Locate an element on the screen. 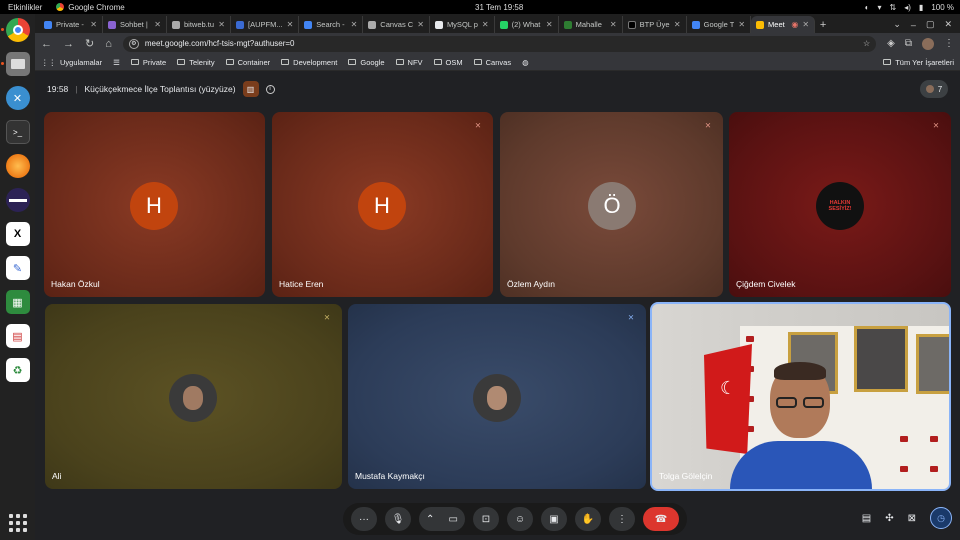 This screenshot has height=540, width=960. browser-tab: Search - ✕ is located at coordinates (331, 24).